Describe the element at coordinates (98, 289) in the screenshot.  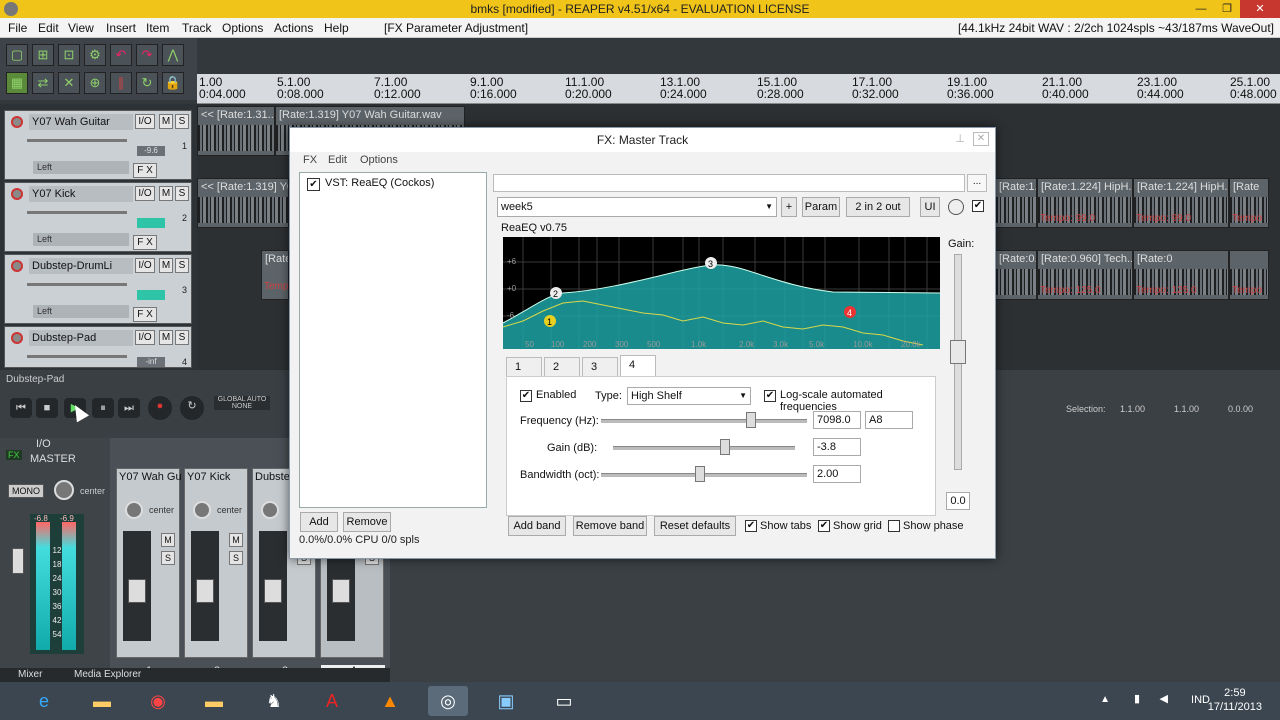
I see `track-3: Dubstep-DrumLi I/O M S Left F X 3` at that location.